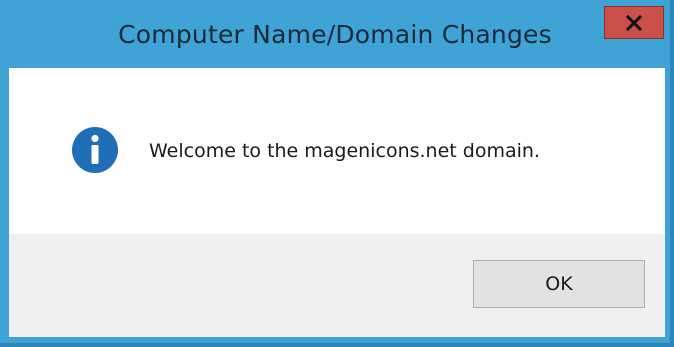 This screenshot has width=674, height=347. I want to click on close-icon, so click(634, 22).